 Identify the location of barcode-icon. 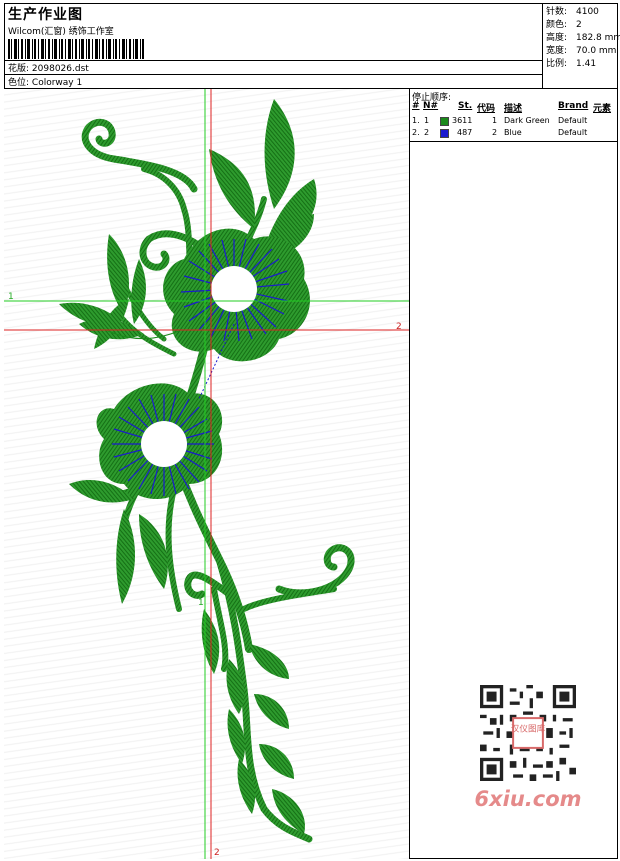
(76, 49).